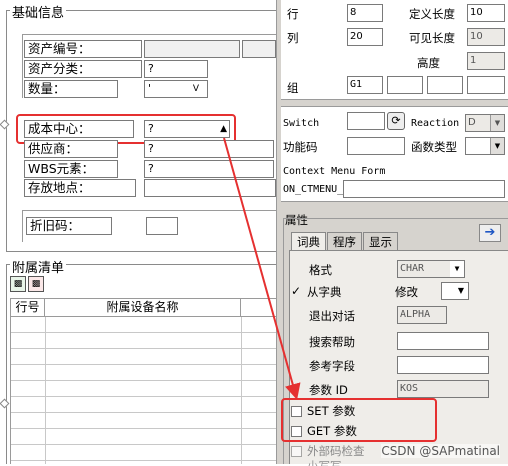 The width and height of the screenshot is (508, 466). Describe the element at coordinates (440, 451) in the screenshot. I see `watermark: CSDN @SAPmatinal` at that location.